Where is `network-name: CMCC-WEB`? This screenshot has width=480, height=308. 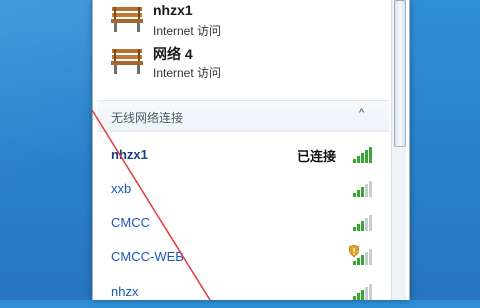
network-name: CMCC-WEB is located at coordinates (147, 256).